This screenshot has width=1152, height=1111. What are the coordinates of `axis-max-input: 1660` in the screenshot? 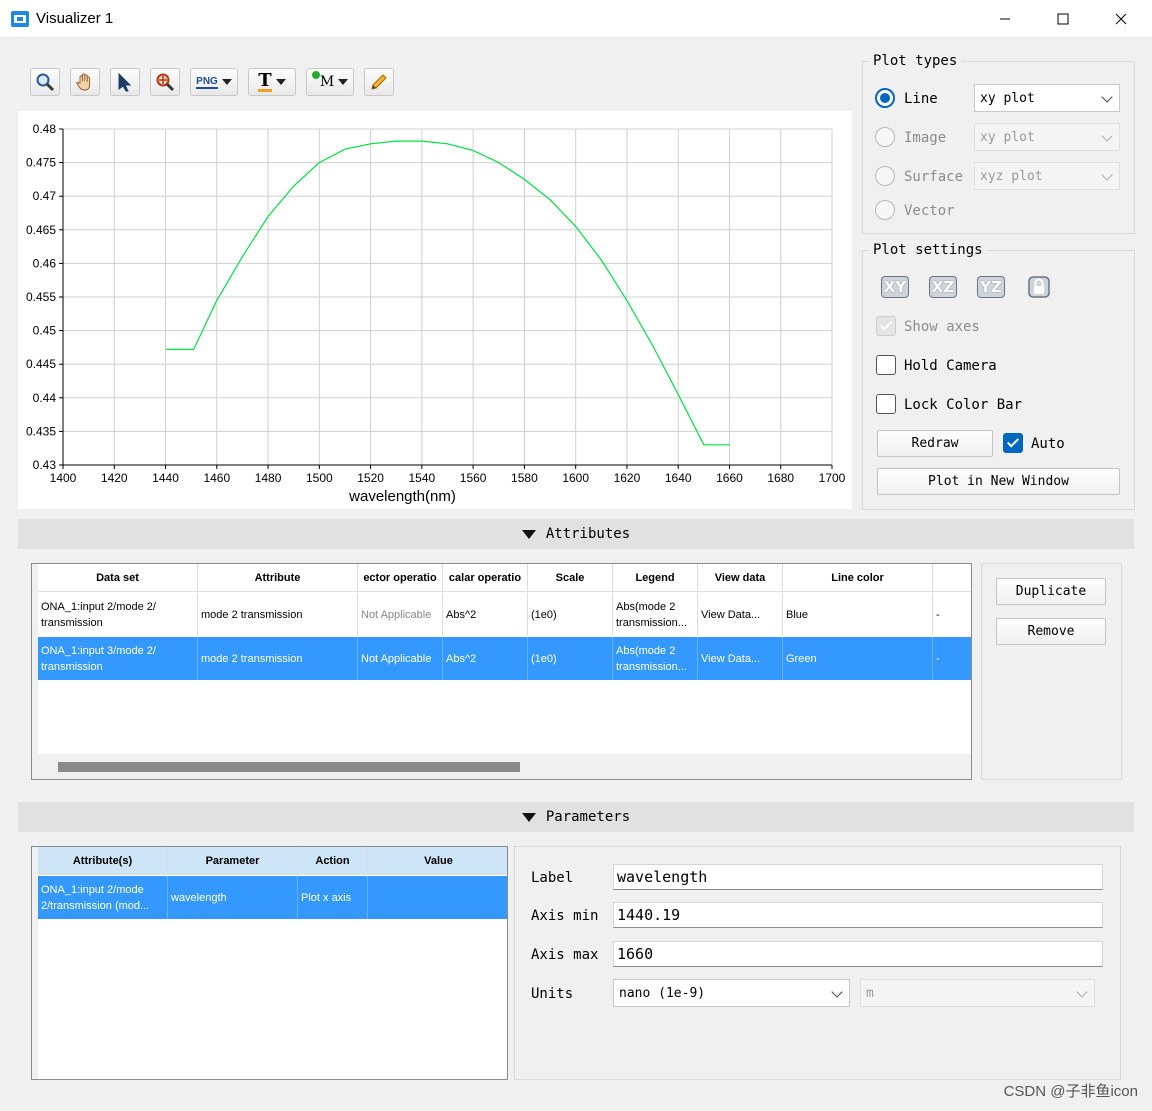 It's located at (858, 954).